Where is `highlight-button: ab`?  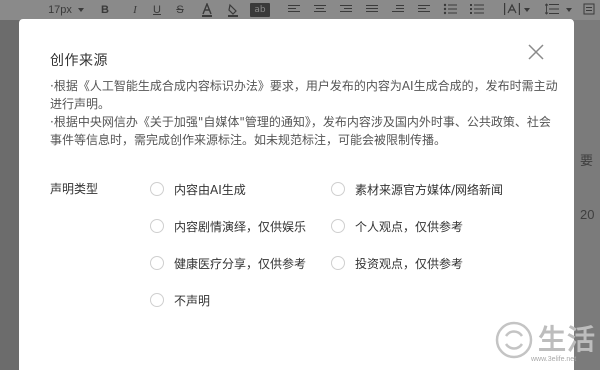
highlight-button: ab is located at coordinates (260, 10).